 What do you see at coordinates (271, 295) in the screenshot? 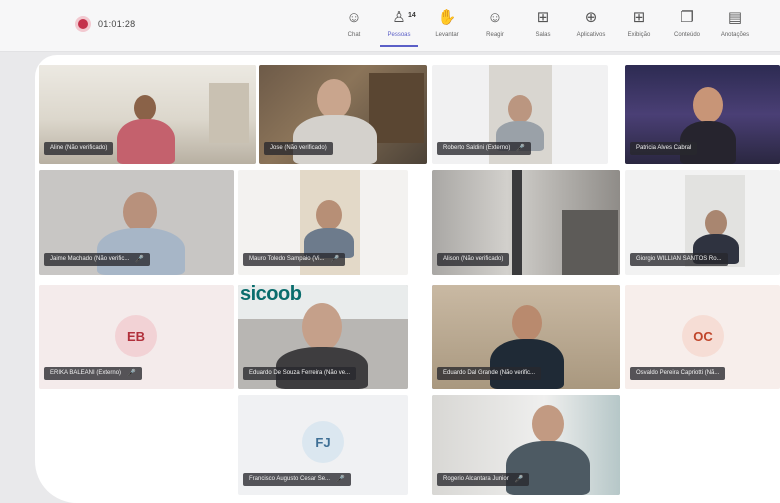
I see `wall-sign-text: sicoob` at bounding box center [271, 295].